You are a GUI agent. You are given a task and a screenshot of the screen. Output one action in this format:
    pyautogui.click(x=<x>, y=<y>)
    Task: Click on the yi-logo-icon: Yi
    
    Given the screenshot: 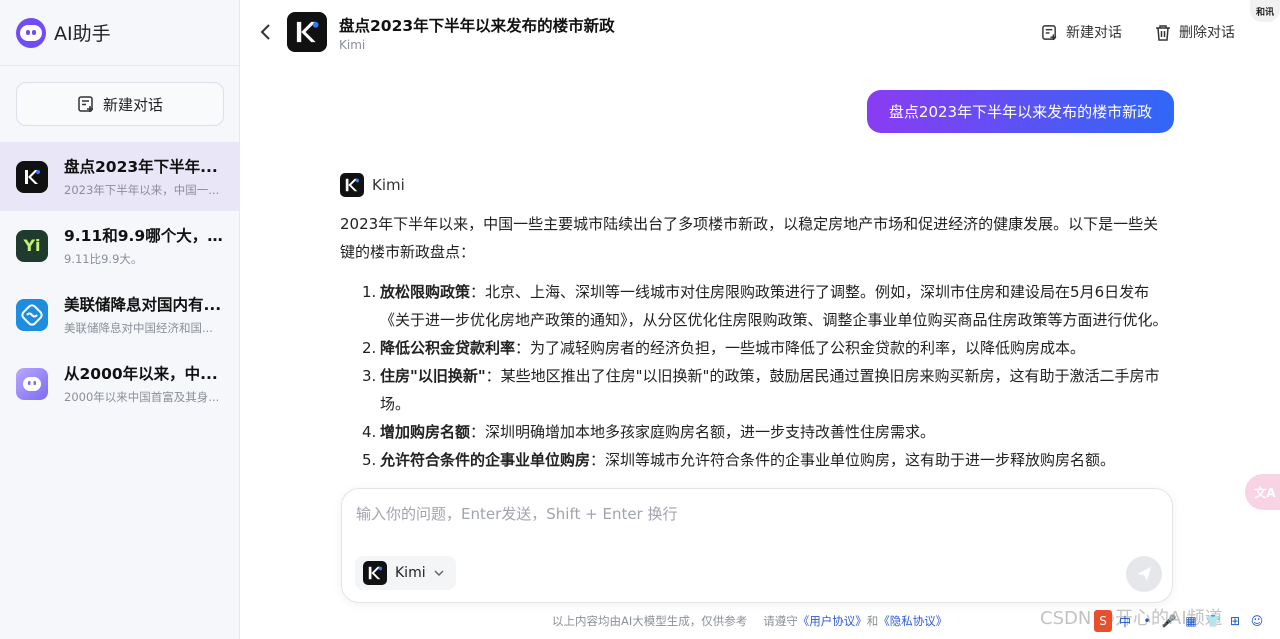 What is the action you would take?
    pyautogui.click(x=32, y=245)
    